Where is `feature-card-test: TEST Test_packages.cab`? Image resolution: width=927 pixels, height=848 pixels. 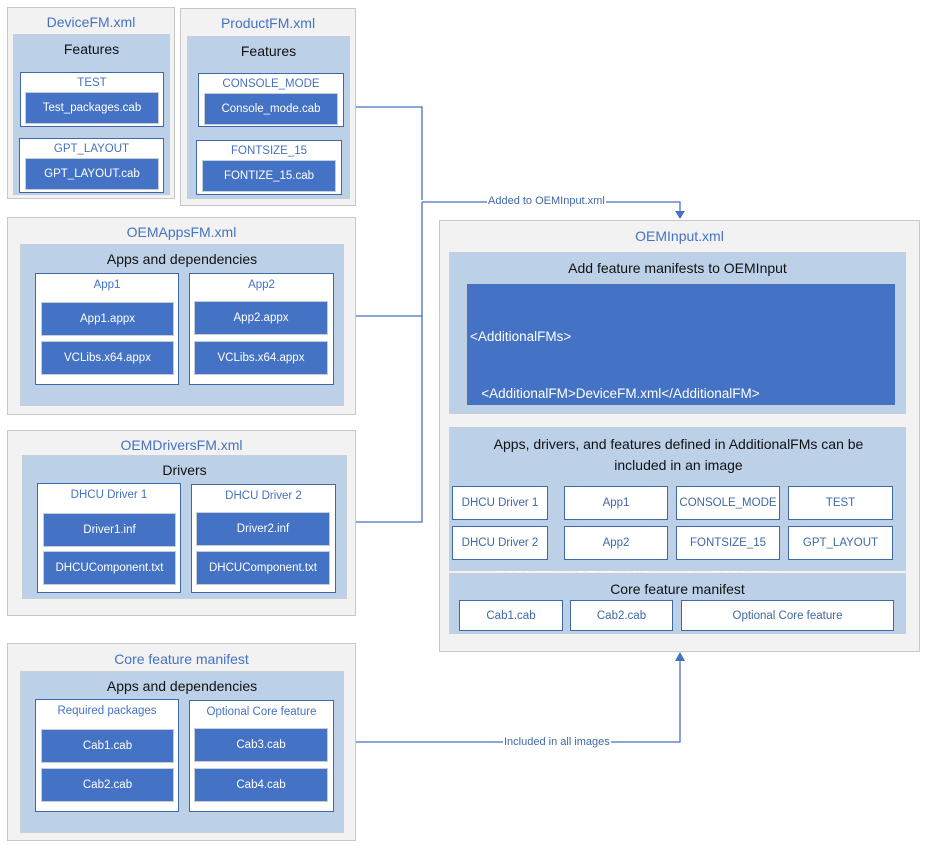 feature-card-test: TEST Test_packages.cab is located at coordinates (92, 99).